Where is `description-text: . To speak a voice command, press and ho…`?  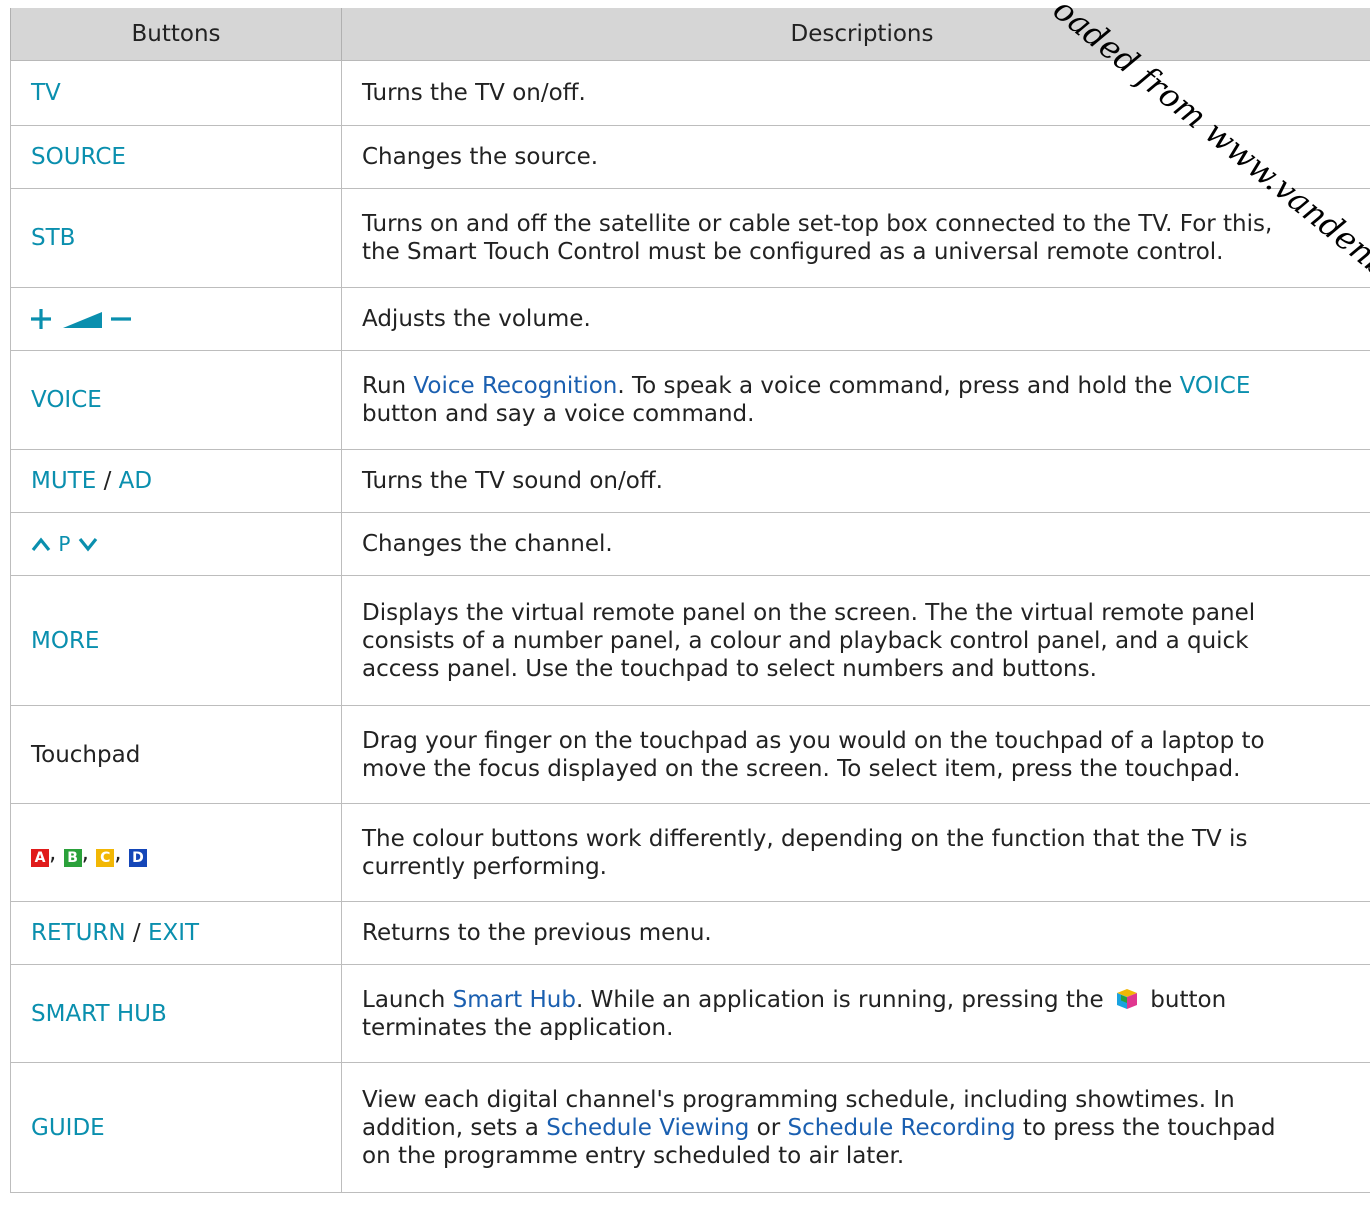
description-text: . To speak a voice command, press and ho… is located at coordinates (898, 386).